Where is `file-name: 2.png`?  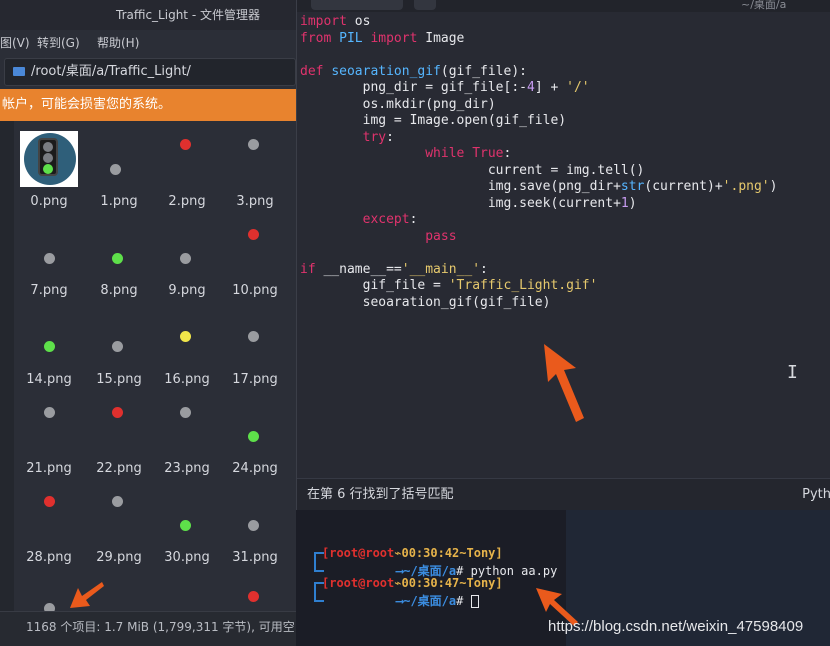 file-name: 2.png is located at coordinates (187, 201).